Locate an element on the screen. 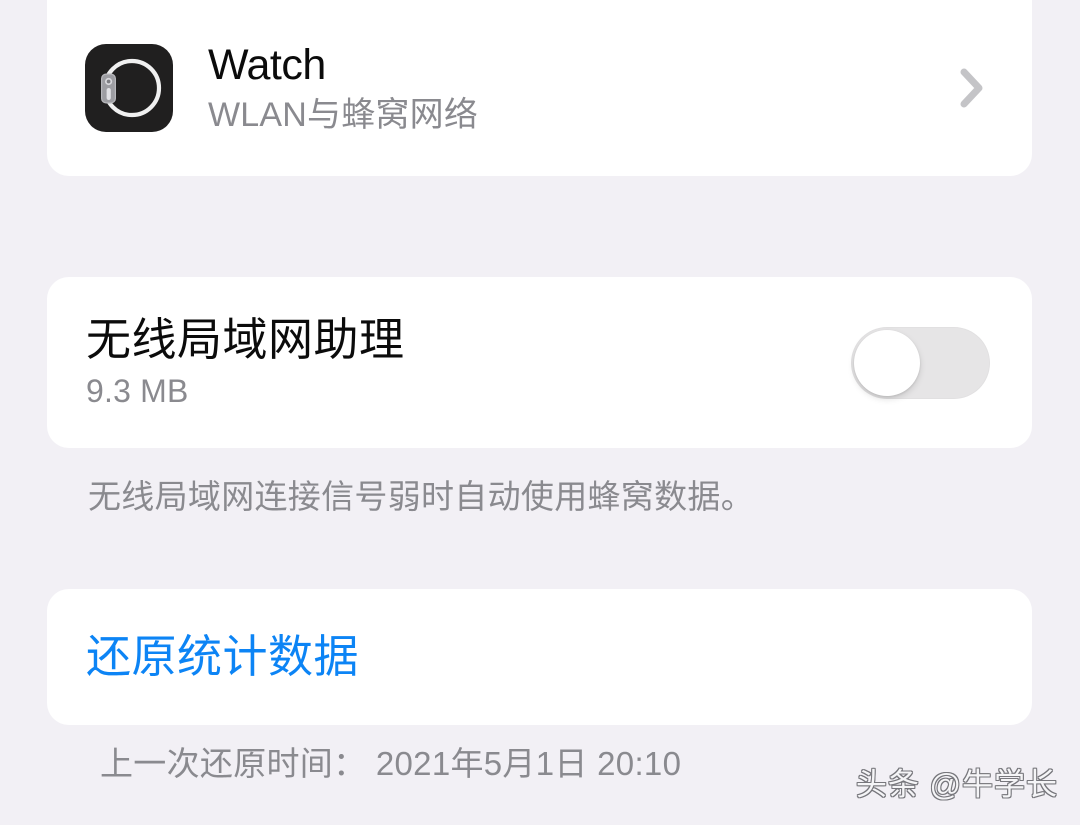  watch-row-text: Watch WLAN与蜂窝网络 is located at coordinates (581, 87).